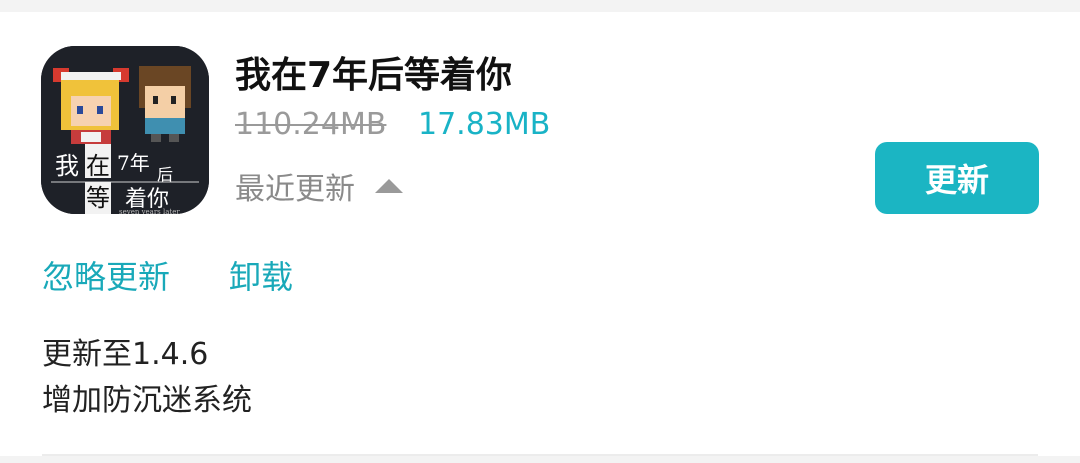 The width and height of the screenshot is (1080, 463). Describe the element at coordinates (125, 130) in the screenshot. I see `game-app-icon: 我 在 7年 后 等 着你 seven years later` at that location.